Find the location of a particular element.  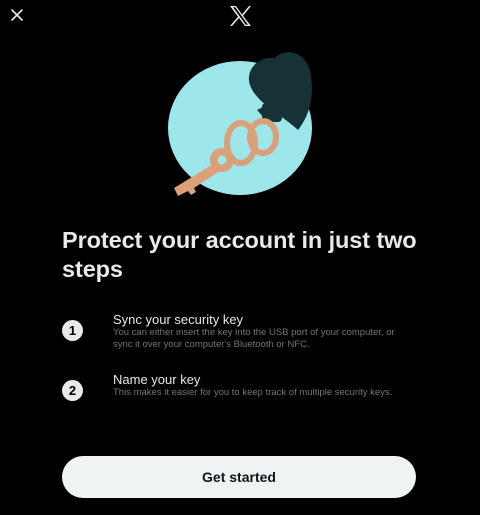

step-number-badge: 1 is located at coordinates (72, 330).